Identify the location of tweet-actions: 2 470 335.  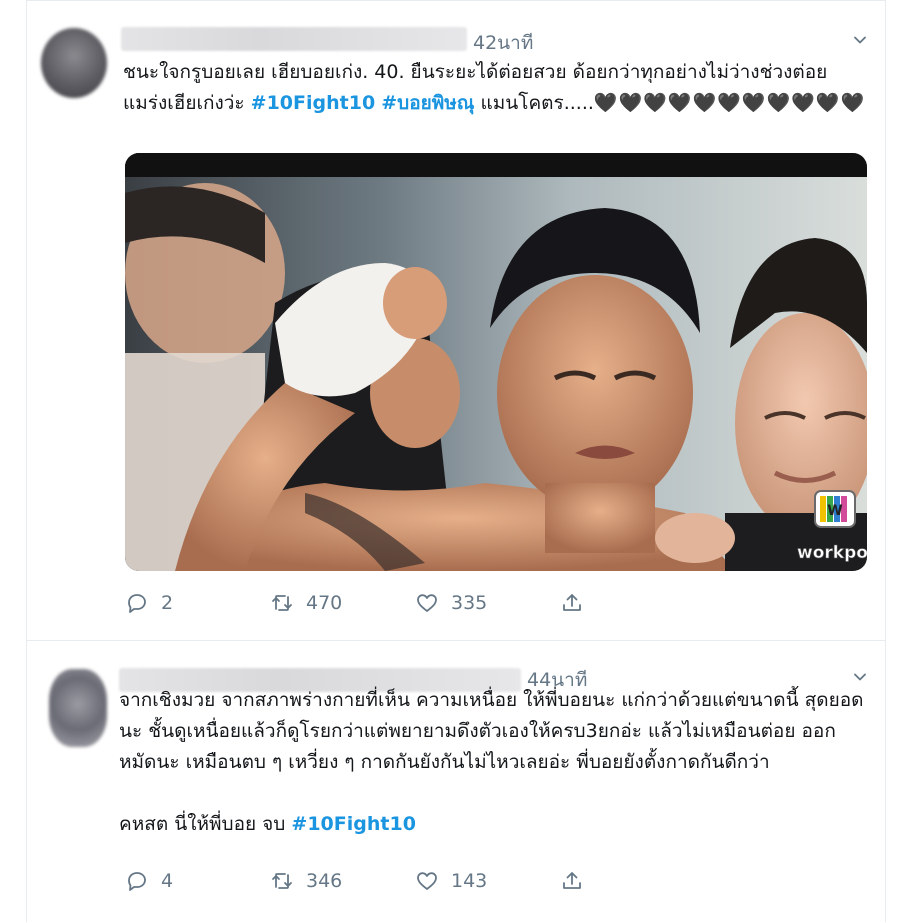
(354, 603).